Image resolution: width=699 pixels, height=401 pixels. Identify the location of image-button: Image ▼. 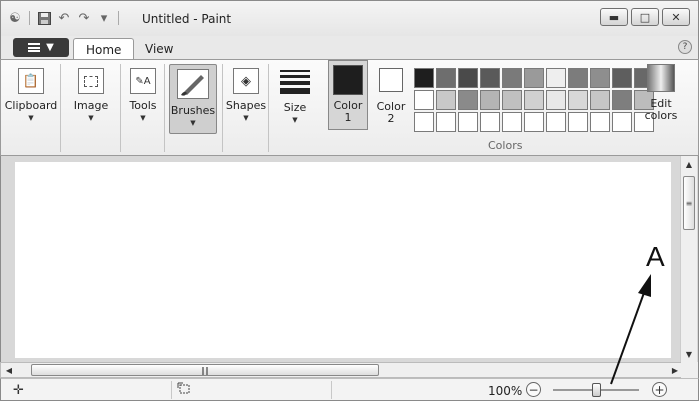
(91, 99).